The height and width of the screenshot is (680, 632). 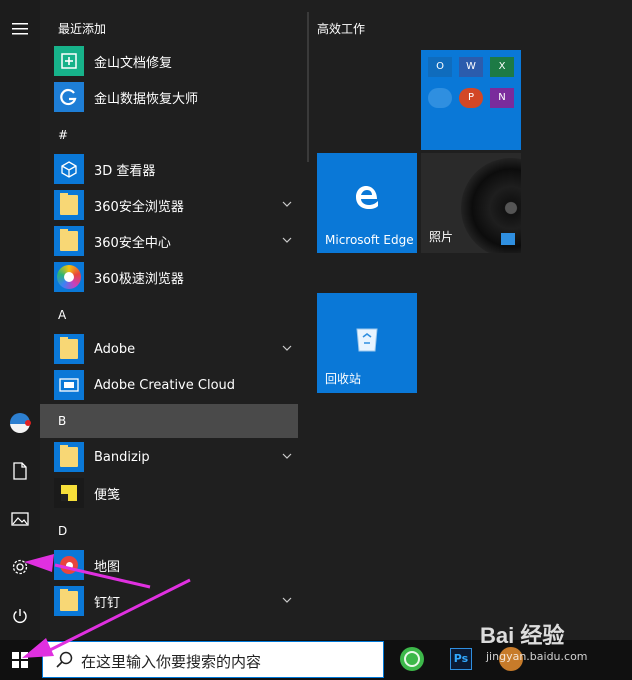 What do you see at coordinates (369, 240) in the screenshot?
I see `edge-tile-label: Microsoft Edge` at bounding box center [369, 240].